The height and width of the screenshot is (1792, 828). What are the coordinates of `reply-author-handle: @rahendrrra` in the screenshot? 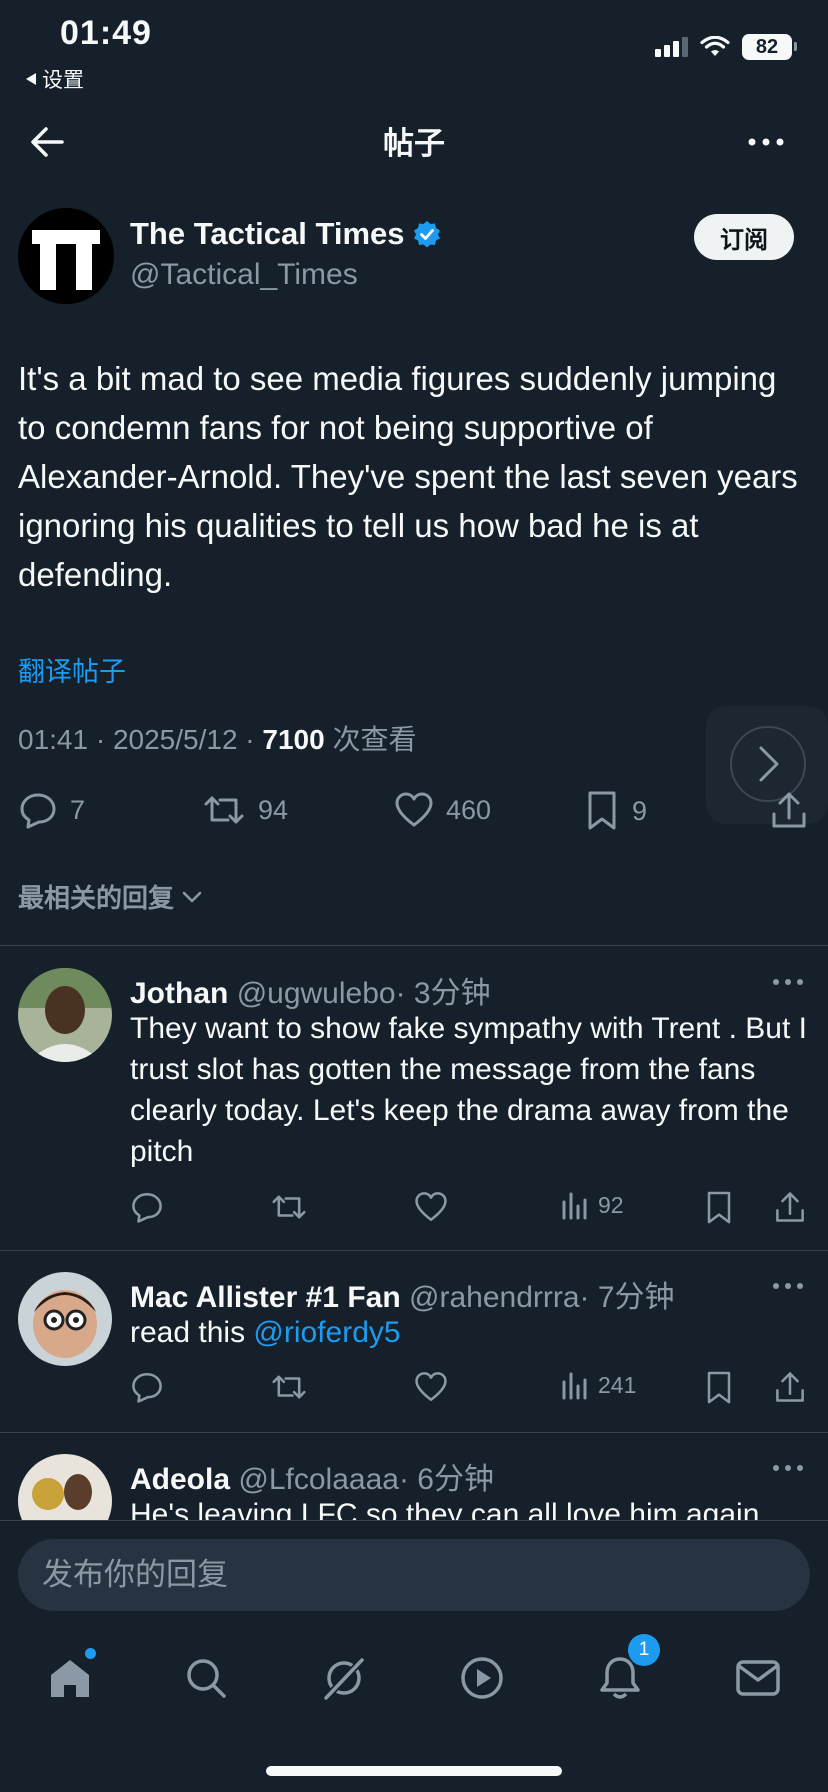 It's located at (494, 1297).